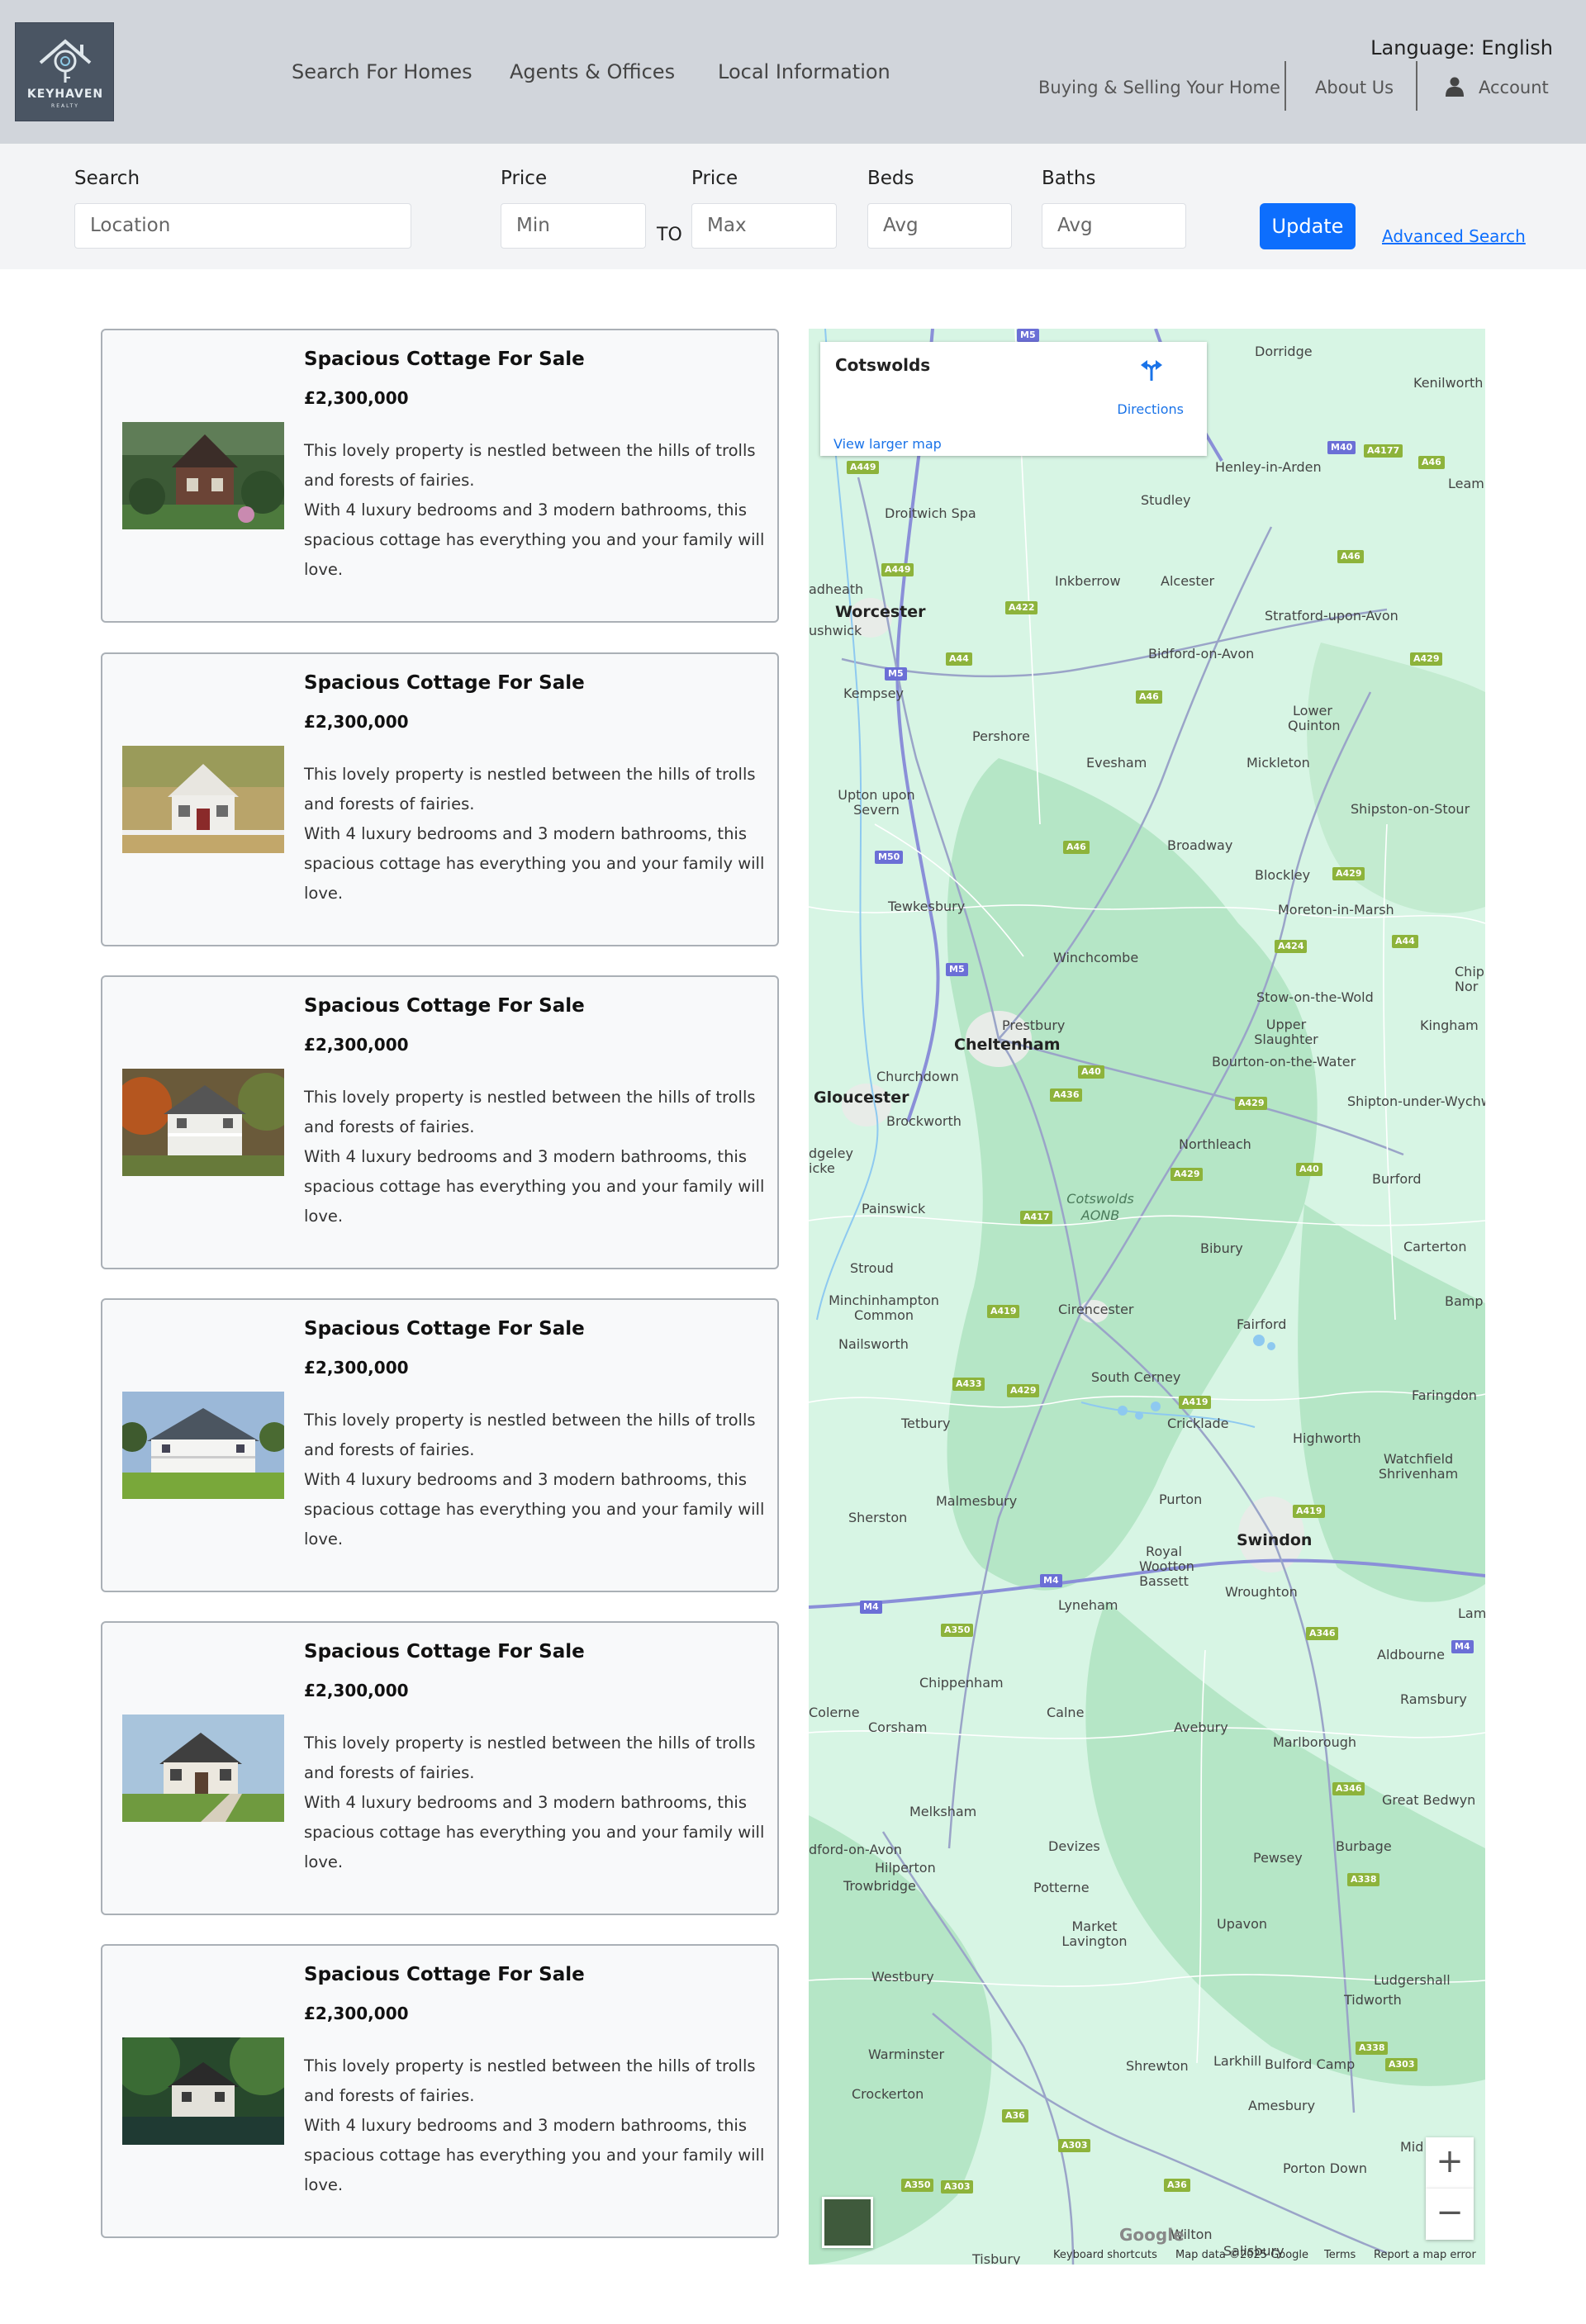  I want to click on nav-agents-offices: Agents & Offices, so click(592, 71).